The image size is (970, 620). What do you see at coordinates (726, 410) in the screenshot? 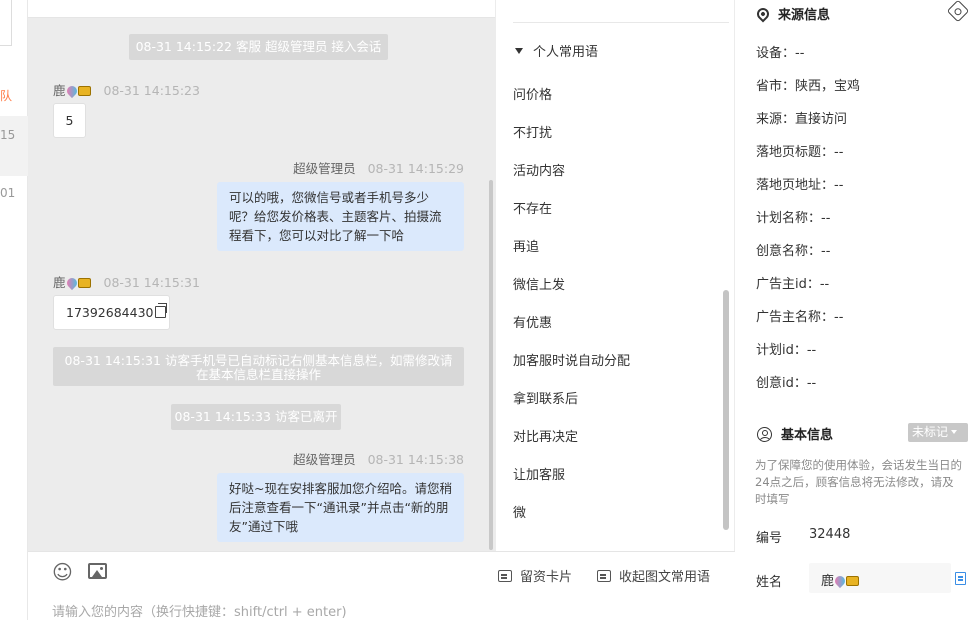
I see `phrases-scrollbar` at bounding box center [726, 410].